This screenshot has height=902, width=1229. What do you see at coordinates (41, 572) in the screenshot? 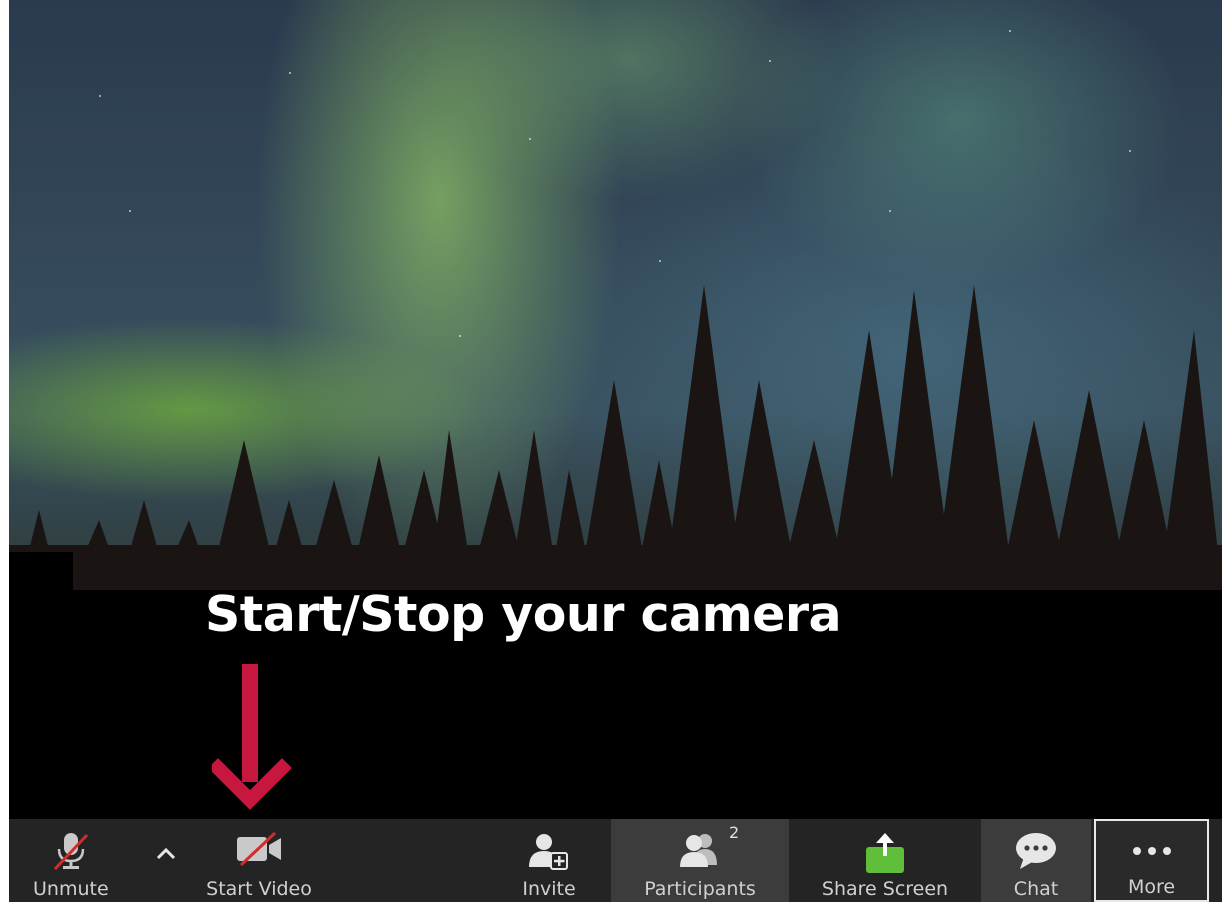
I see `overlay-notch` at bounding box center [41, 572].